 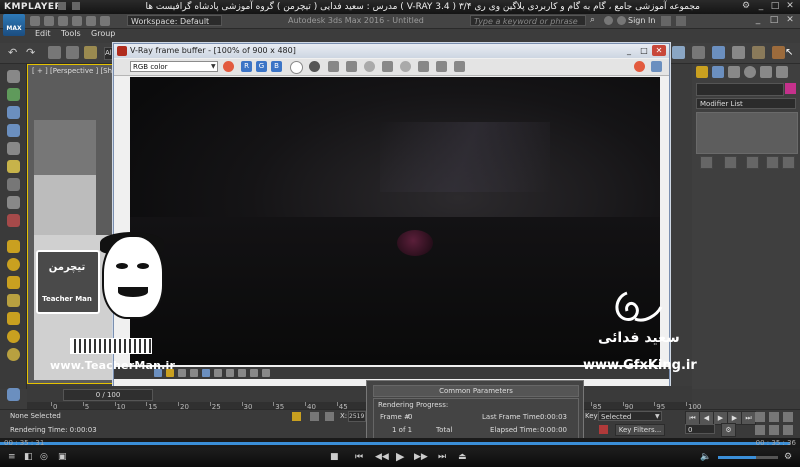 What do you see at coordinates (276, 66) in the screenshot?
I see `blue-channel-button: B` at bounding box center [276, 66].